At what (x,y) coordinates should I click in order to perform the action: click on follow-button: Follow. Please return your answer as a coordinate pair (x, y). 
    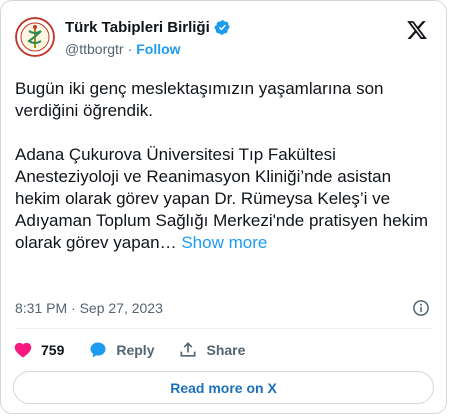
    Looking at the image, I should click on (158, 49).